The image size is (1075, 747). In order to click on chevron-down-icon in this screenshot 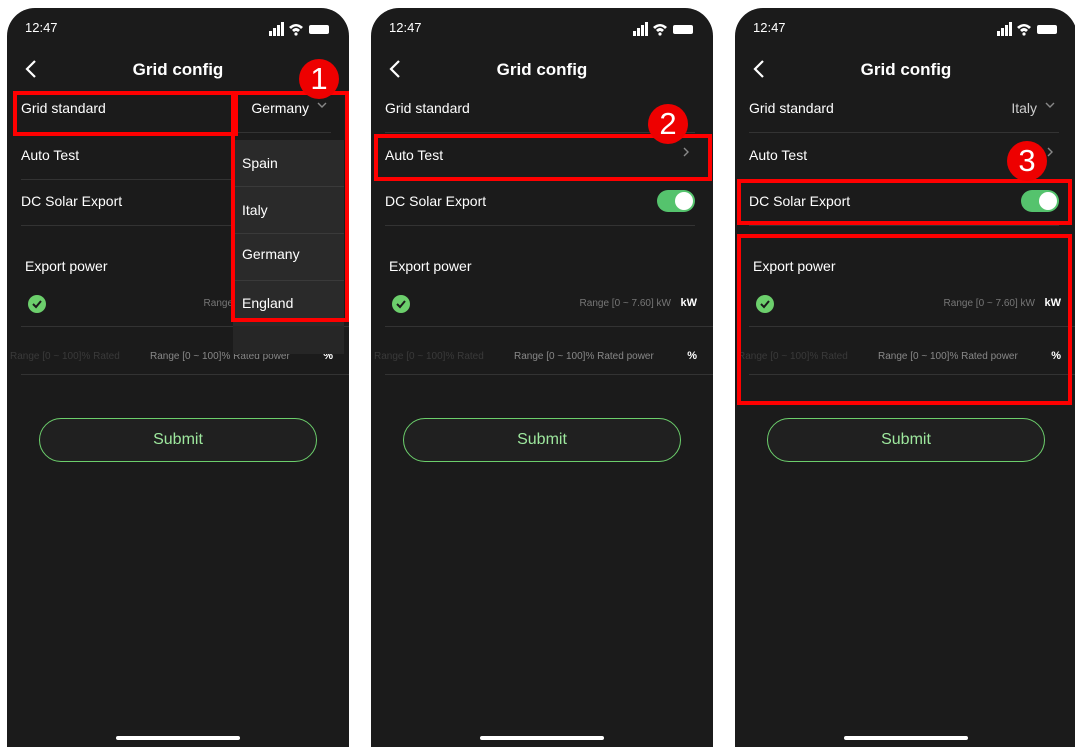, I will do `click(1050, 105)`.